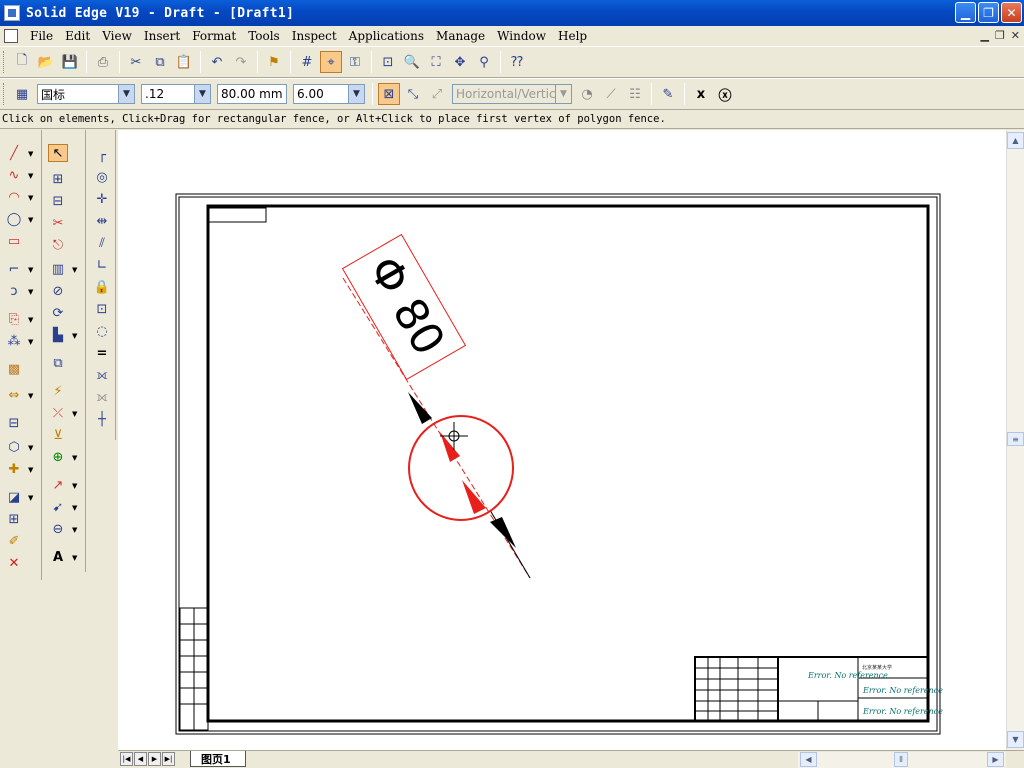 This screenshot has height=768, width=1024. I want to click on equal-relationship: =, so click(102, 353).